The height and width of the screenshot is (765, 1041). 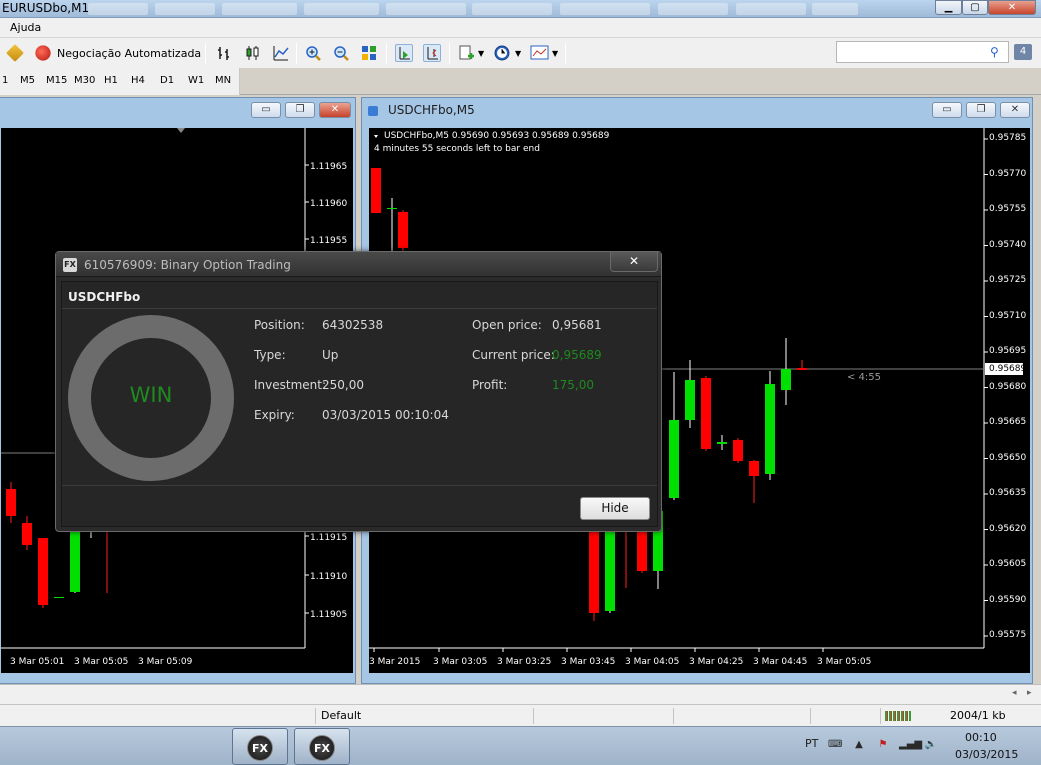 What do you see at coordinates (224, 53) in the screenshot?
I see `bar-chart-icon` at bounding box center [224, 53].